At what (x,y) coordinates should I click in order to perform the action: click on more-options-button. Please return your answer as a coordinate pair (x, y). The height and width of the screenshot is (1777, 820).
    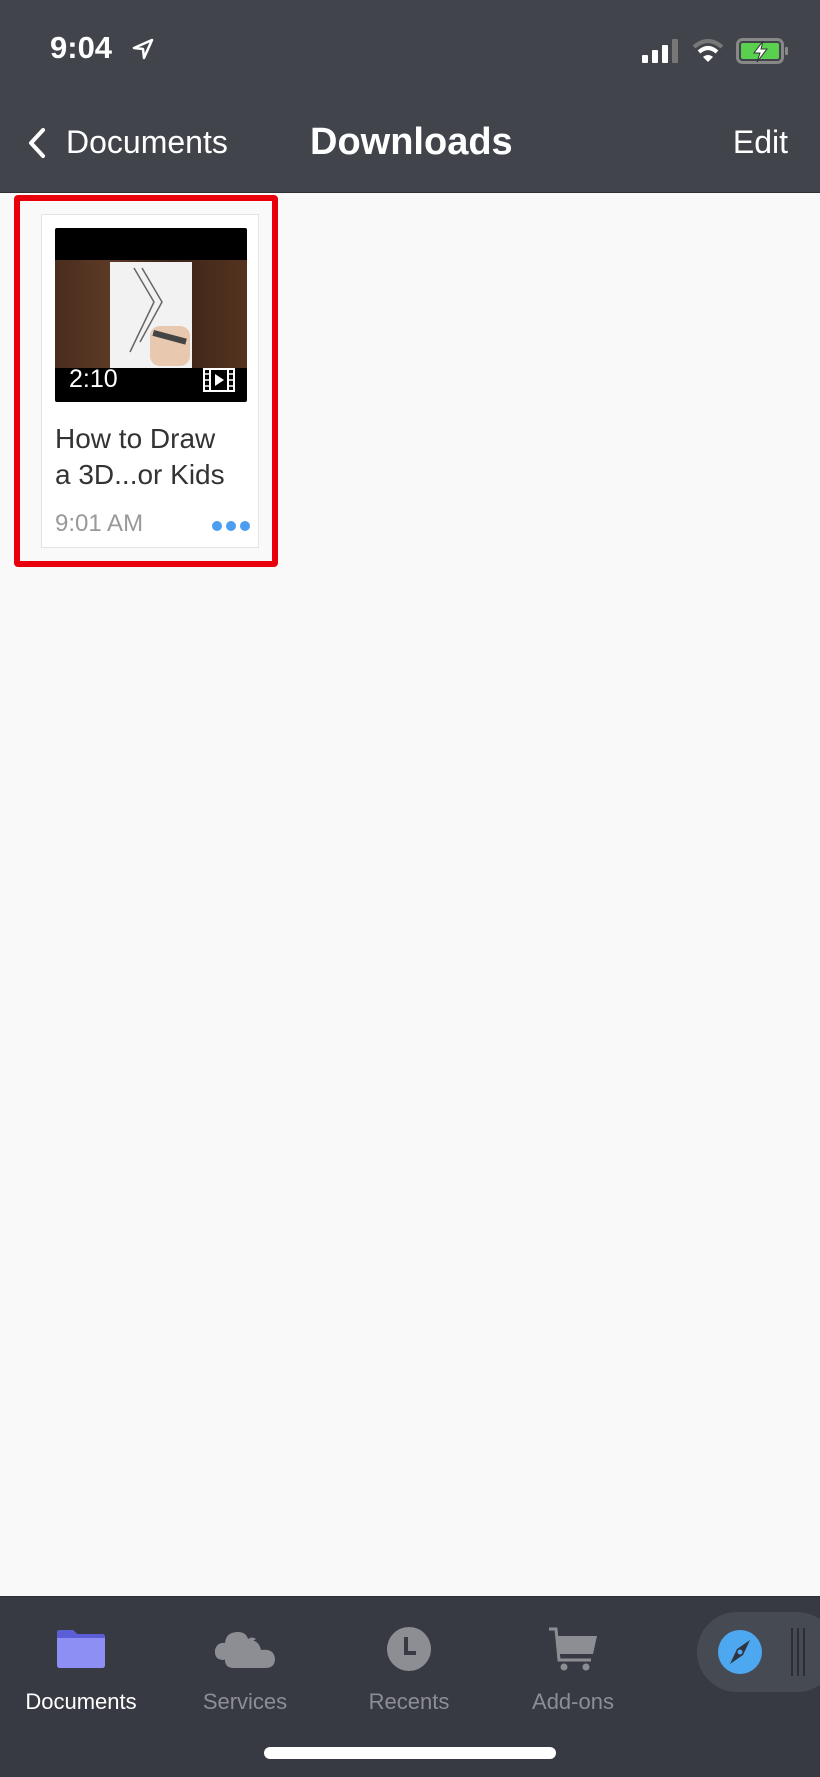
    Looking at the image, I should click on (231, 526).